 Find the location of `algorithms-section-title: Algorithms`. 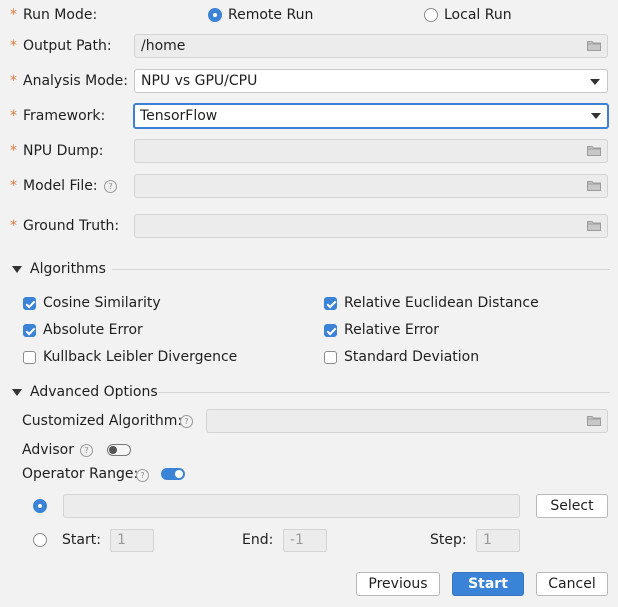

algorithms-section-title: Algorithms is located at coordinates (68, 269).